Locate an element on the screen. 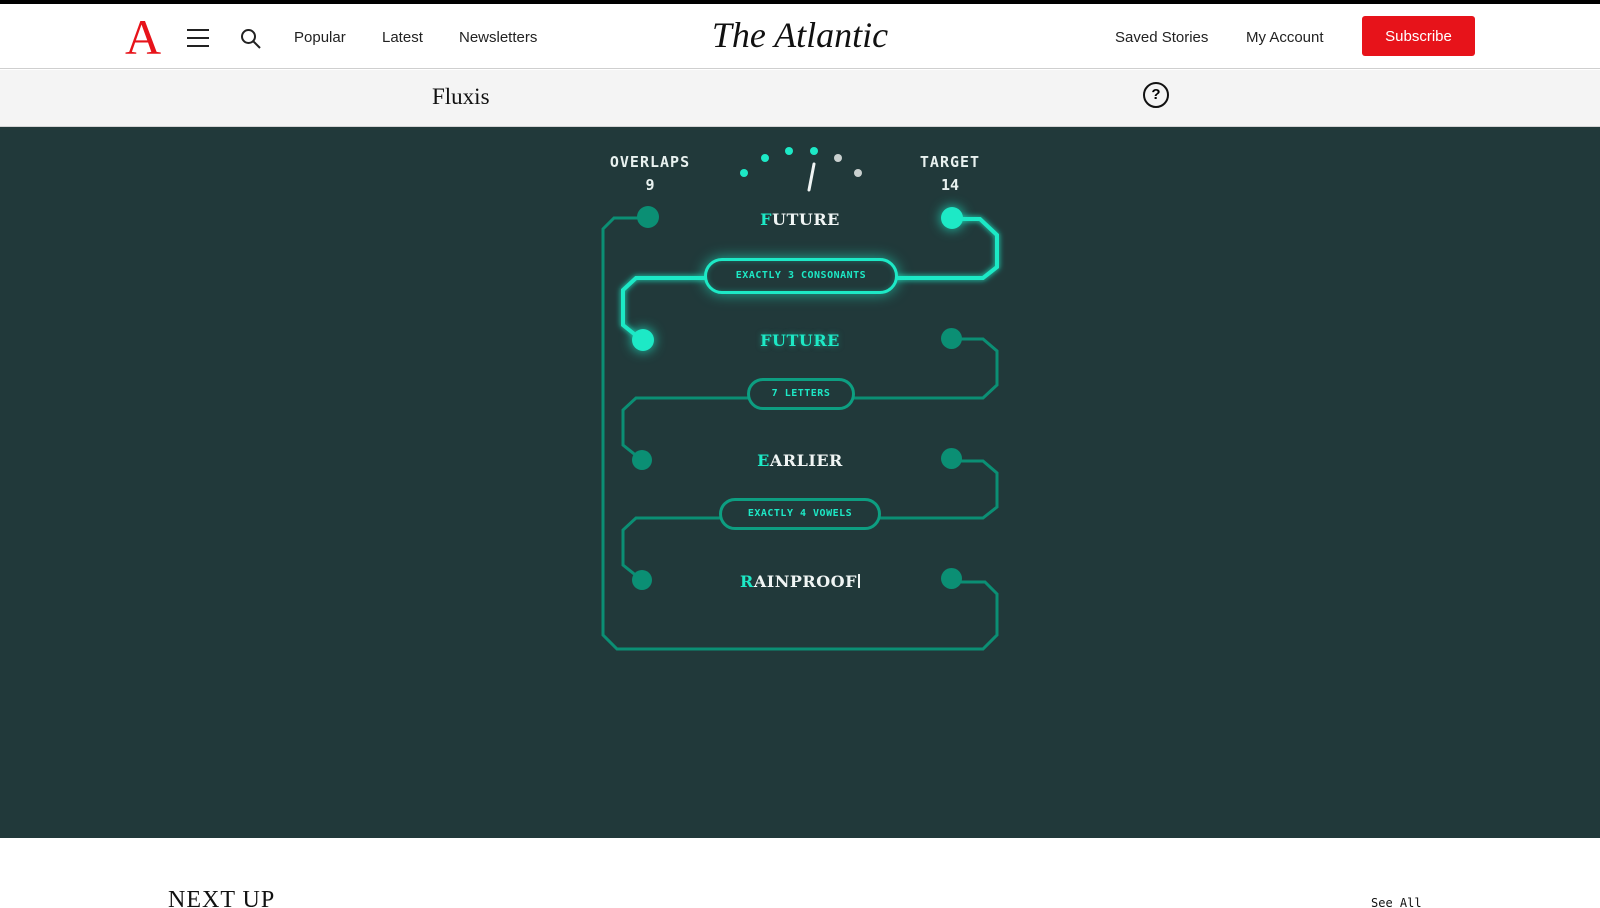 The image size is (1600, 908). rule-exactly-3-consonants: EXACTLY 3 CONSONANTS is located at coordinates (801, 276).